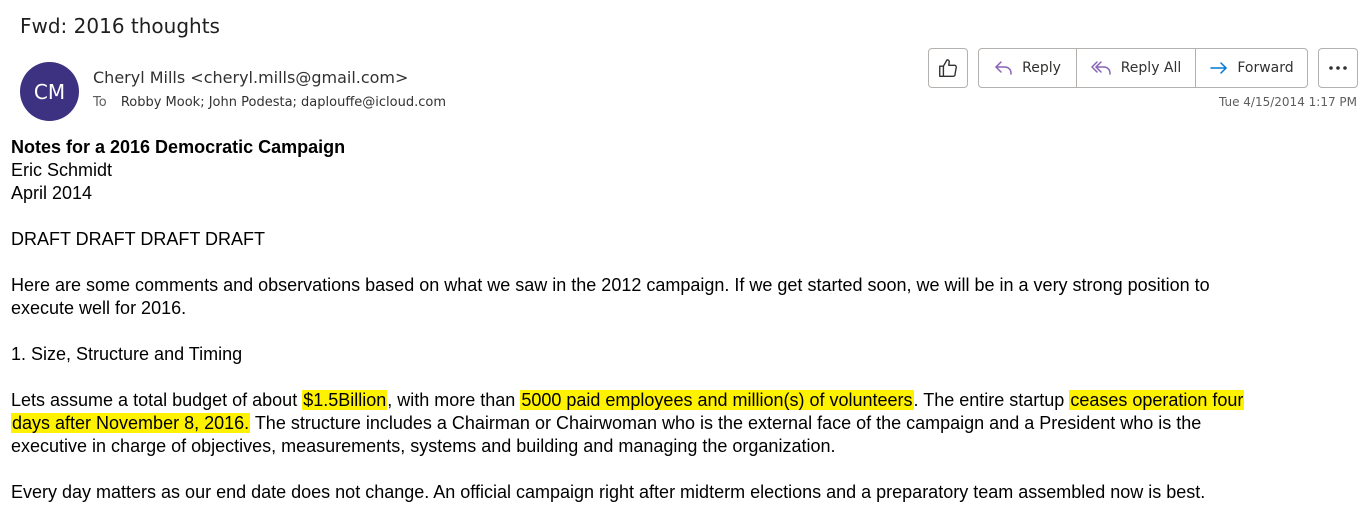  What do you see at coordinates (1287, 102) in the screenshot?
I see `email-timestamp: Tue 4/15/2014 1:17 PM` at bounding box center [1287, 102].